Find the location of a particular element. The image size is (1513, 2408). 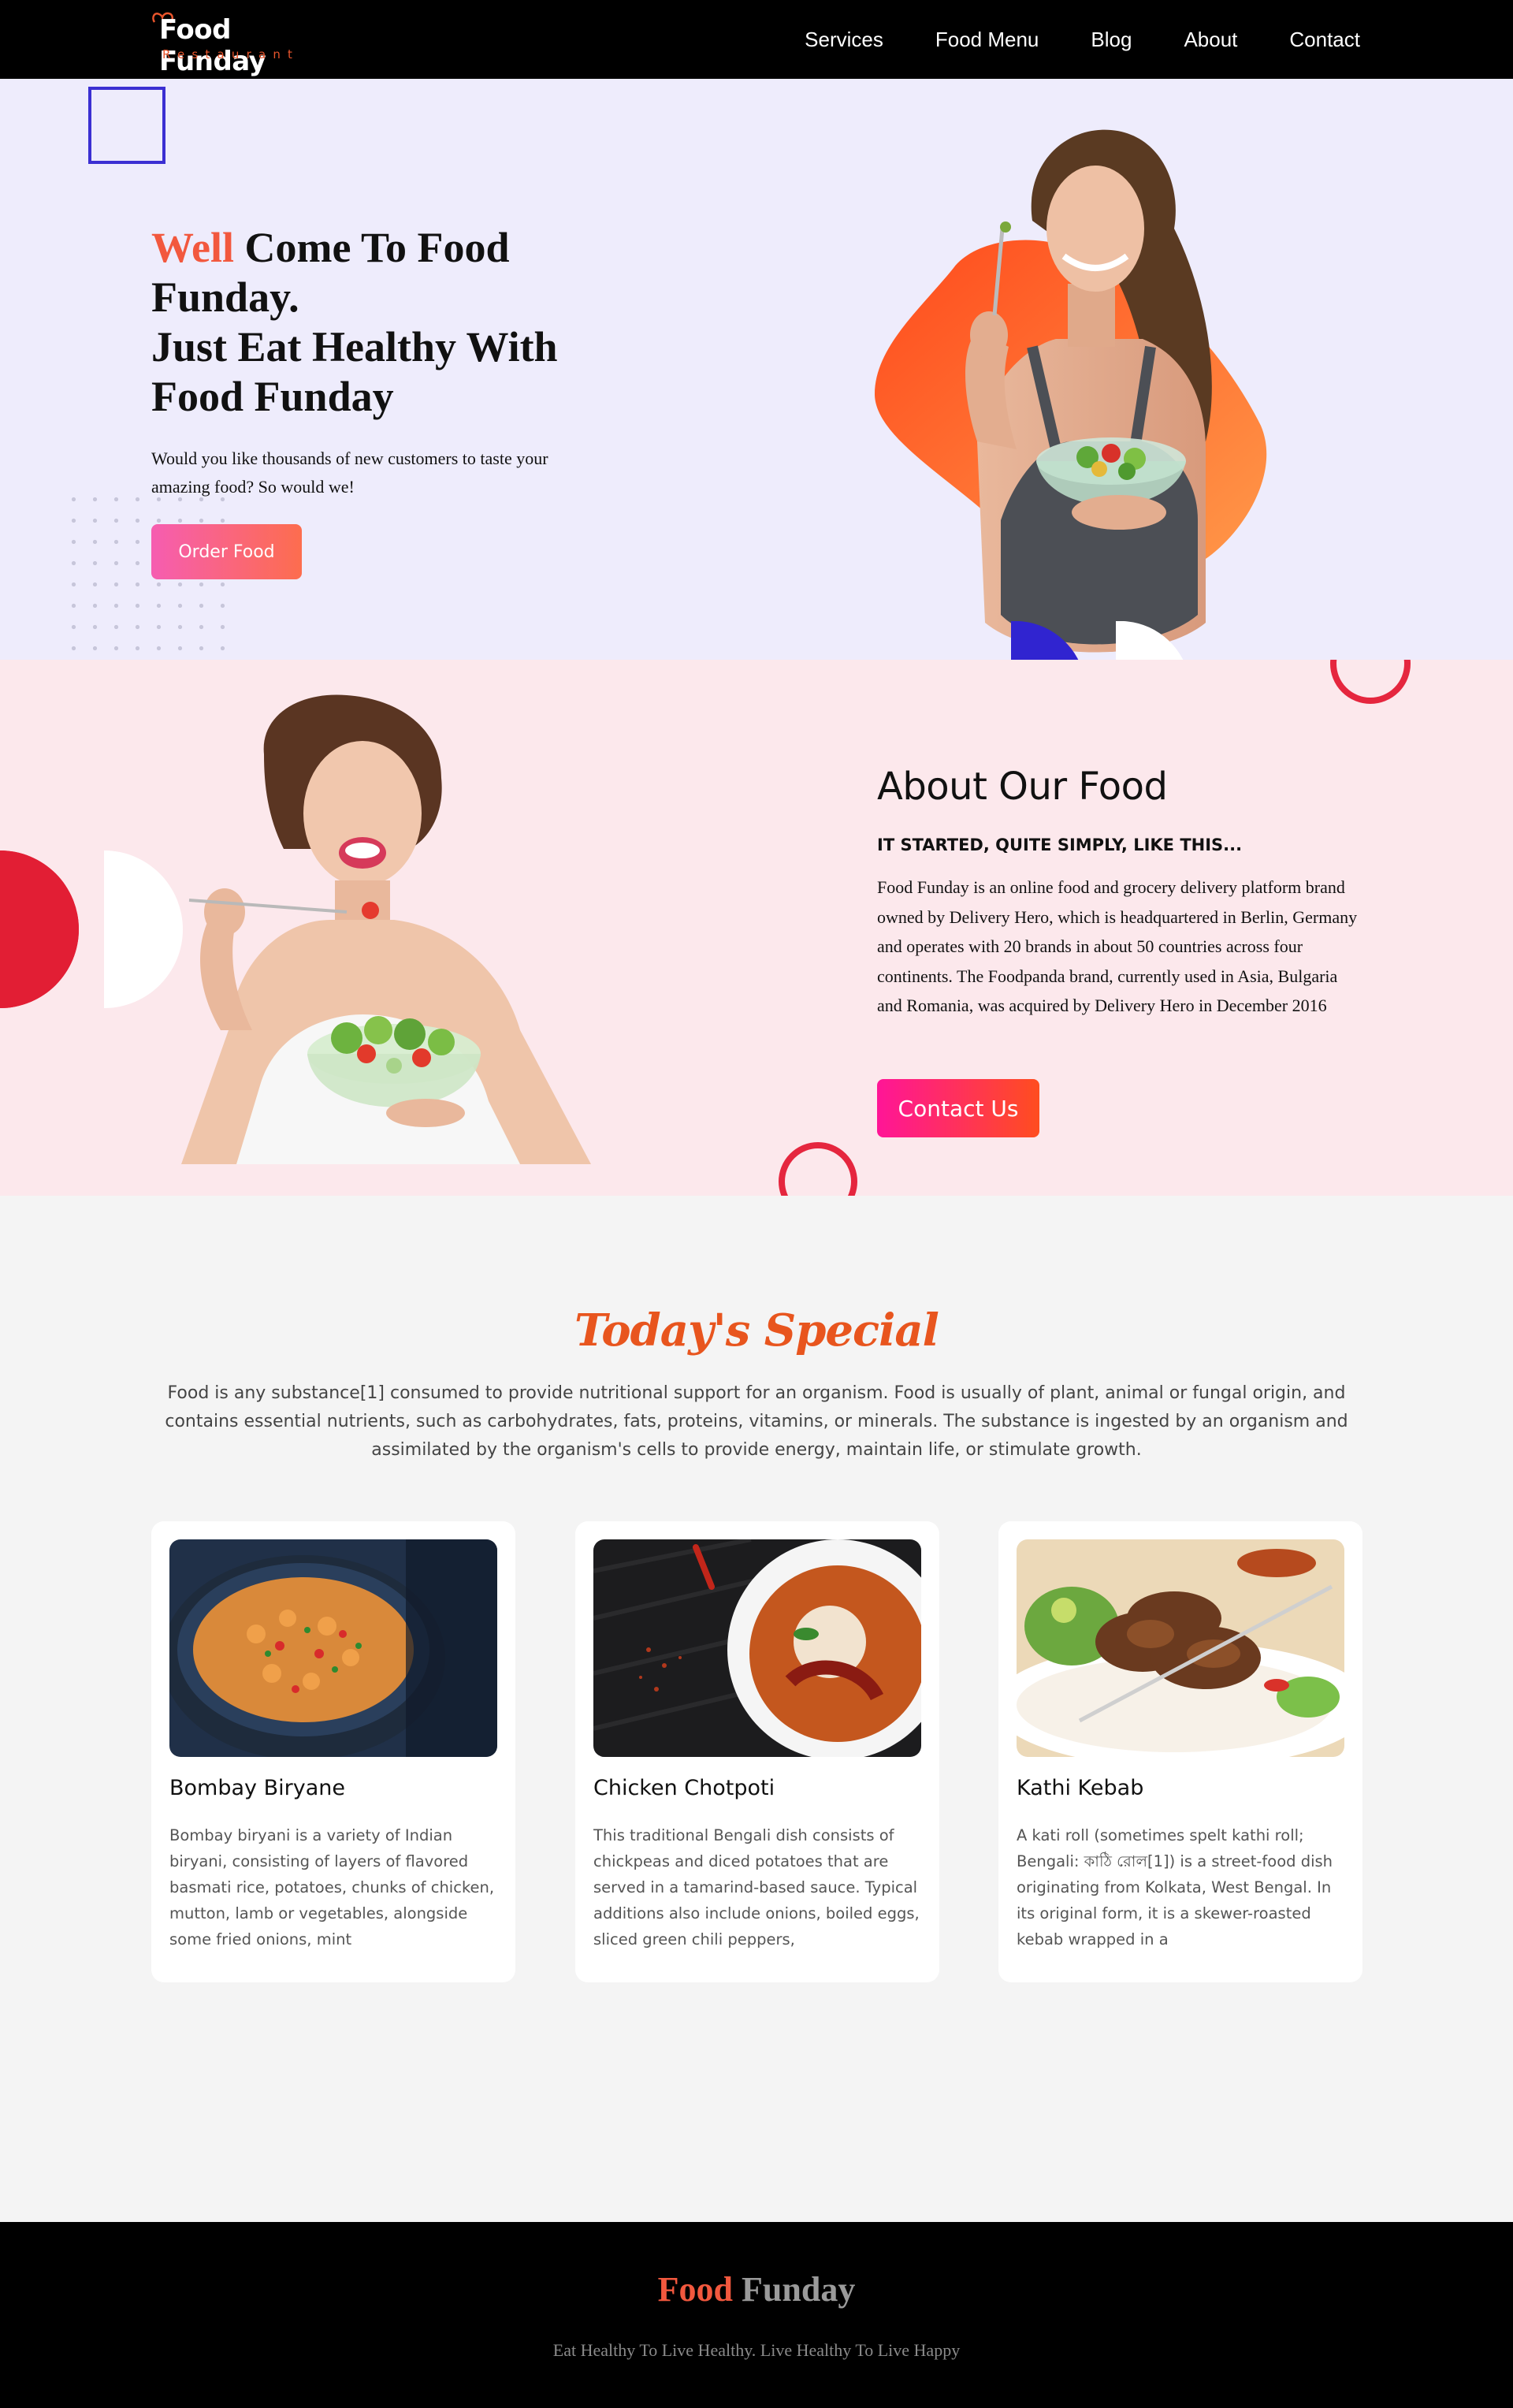

footer-brand: Food Funday is located at coordinates (756, 2289).